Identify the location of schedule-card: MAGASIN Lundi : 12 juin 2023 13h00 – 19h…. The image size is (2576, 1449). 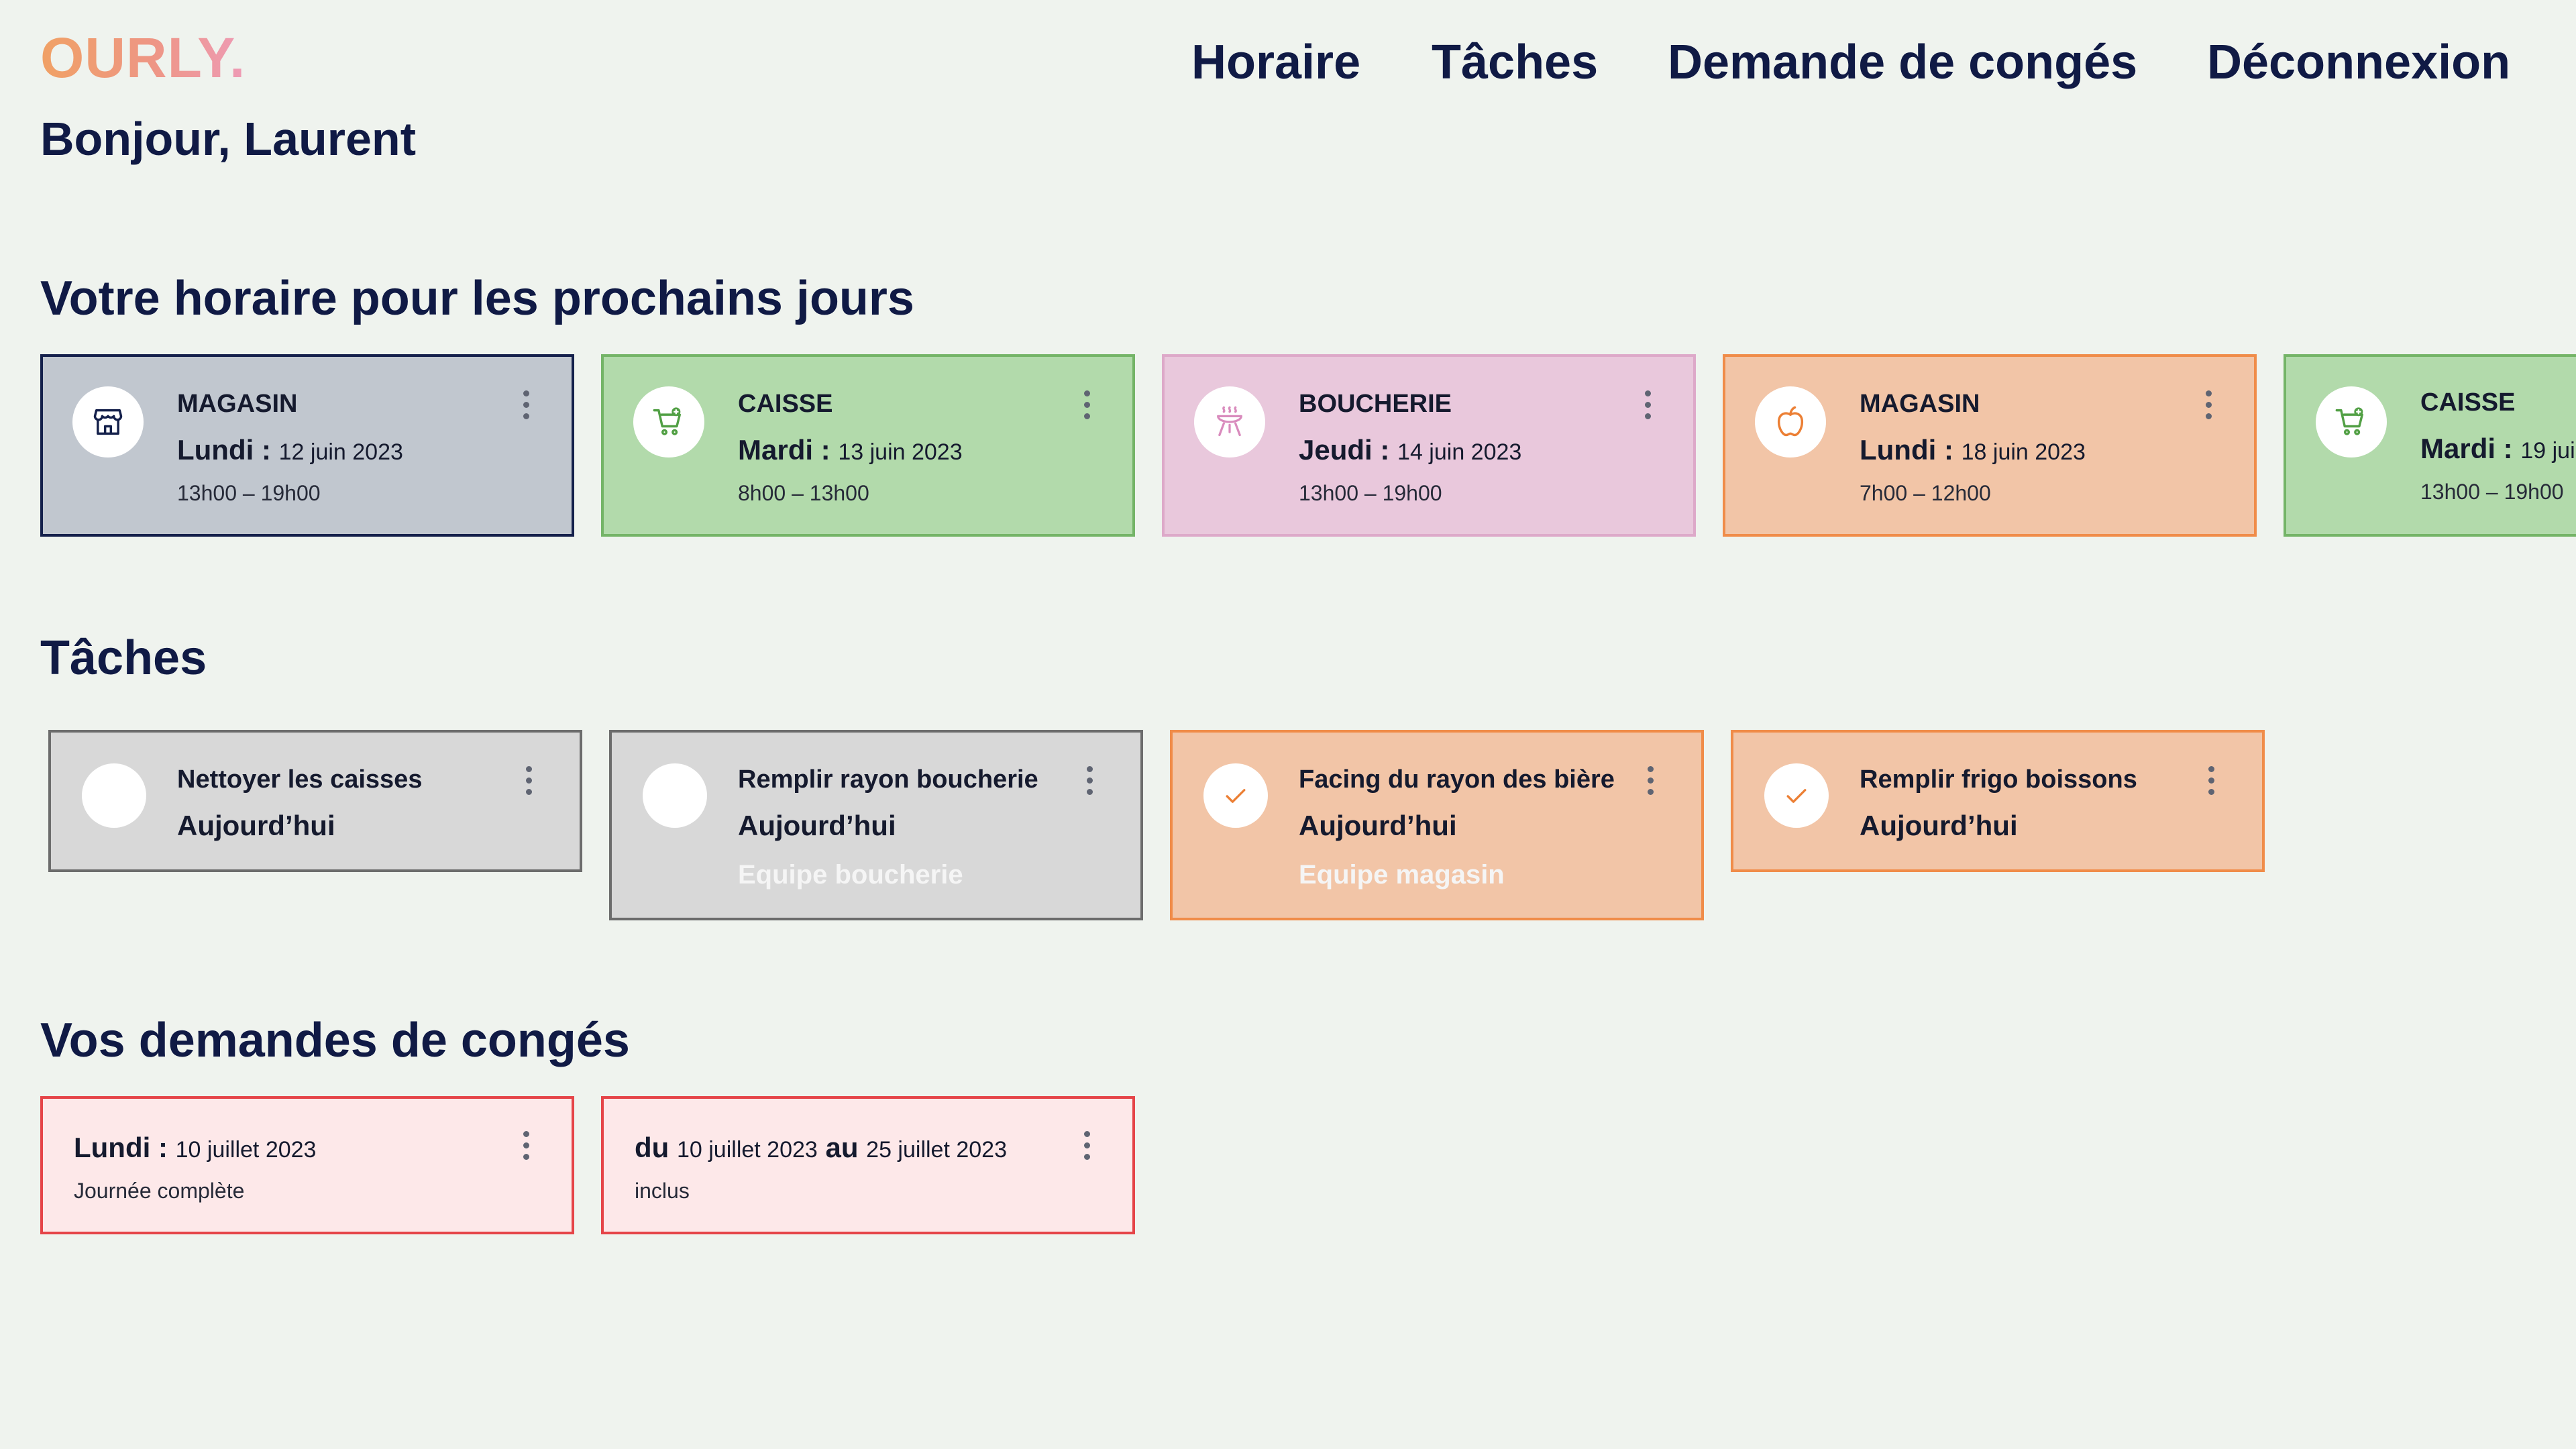
(307, 445).